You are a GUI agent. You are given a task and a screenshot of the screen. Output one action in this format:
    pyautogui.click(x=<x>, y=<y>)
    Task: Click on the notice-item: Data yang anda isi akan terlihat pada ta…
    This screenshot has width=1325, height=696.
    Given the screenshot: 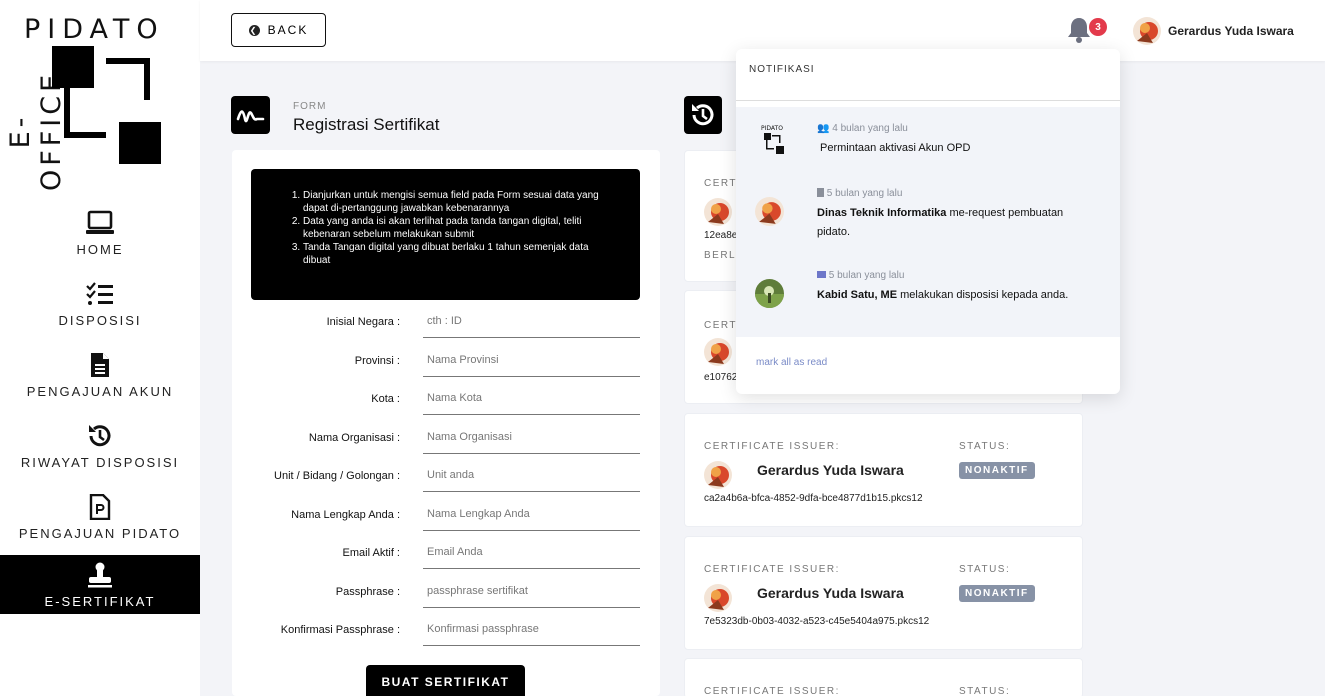 What is the action you would take?
    pyautogui.click(x=459, y=228)
    